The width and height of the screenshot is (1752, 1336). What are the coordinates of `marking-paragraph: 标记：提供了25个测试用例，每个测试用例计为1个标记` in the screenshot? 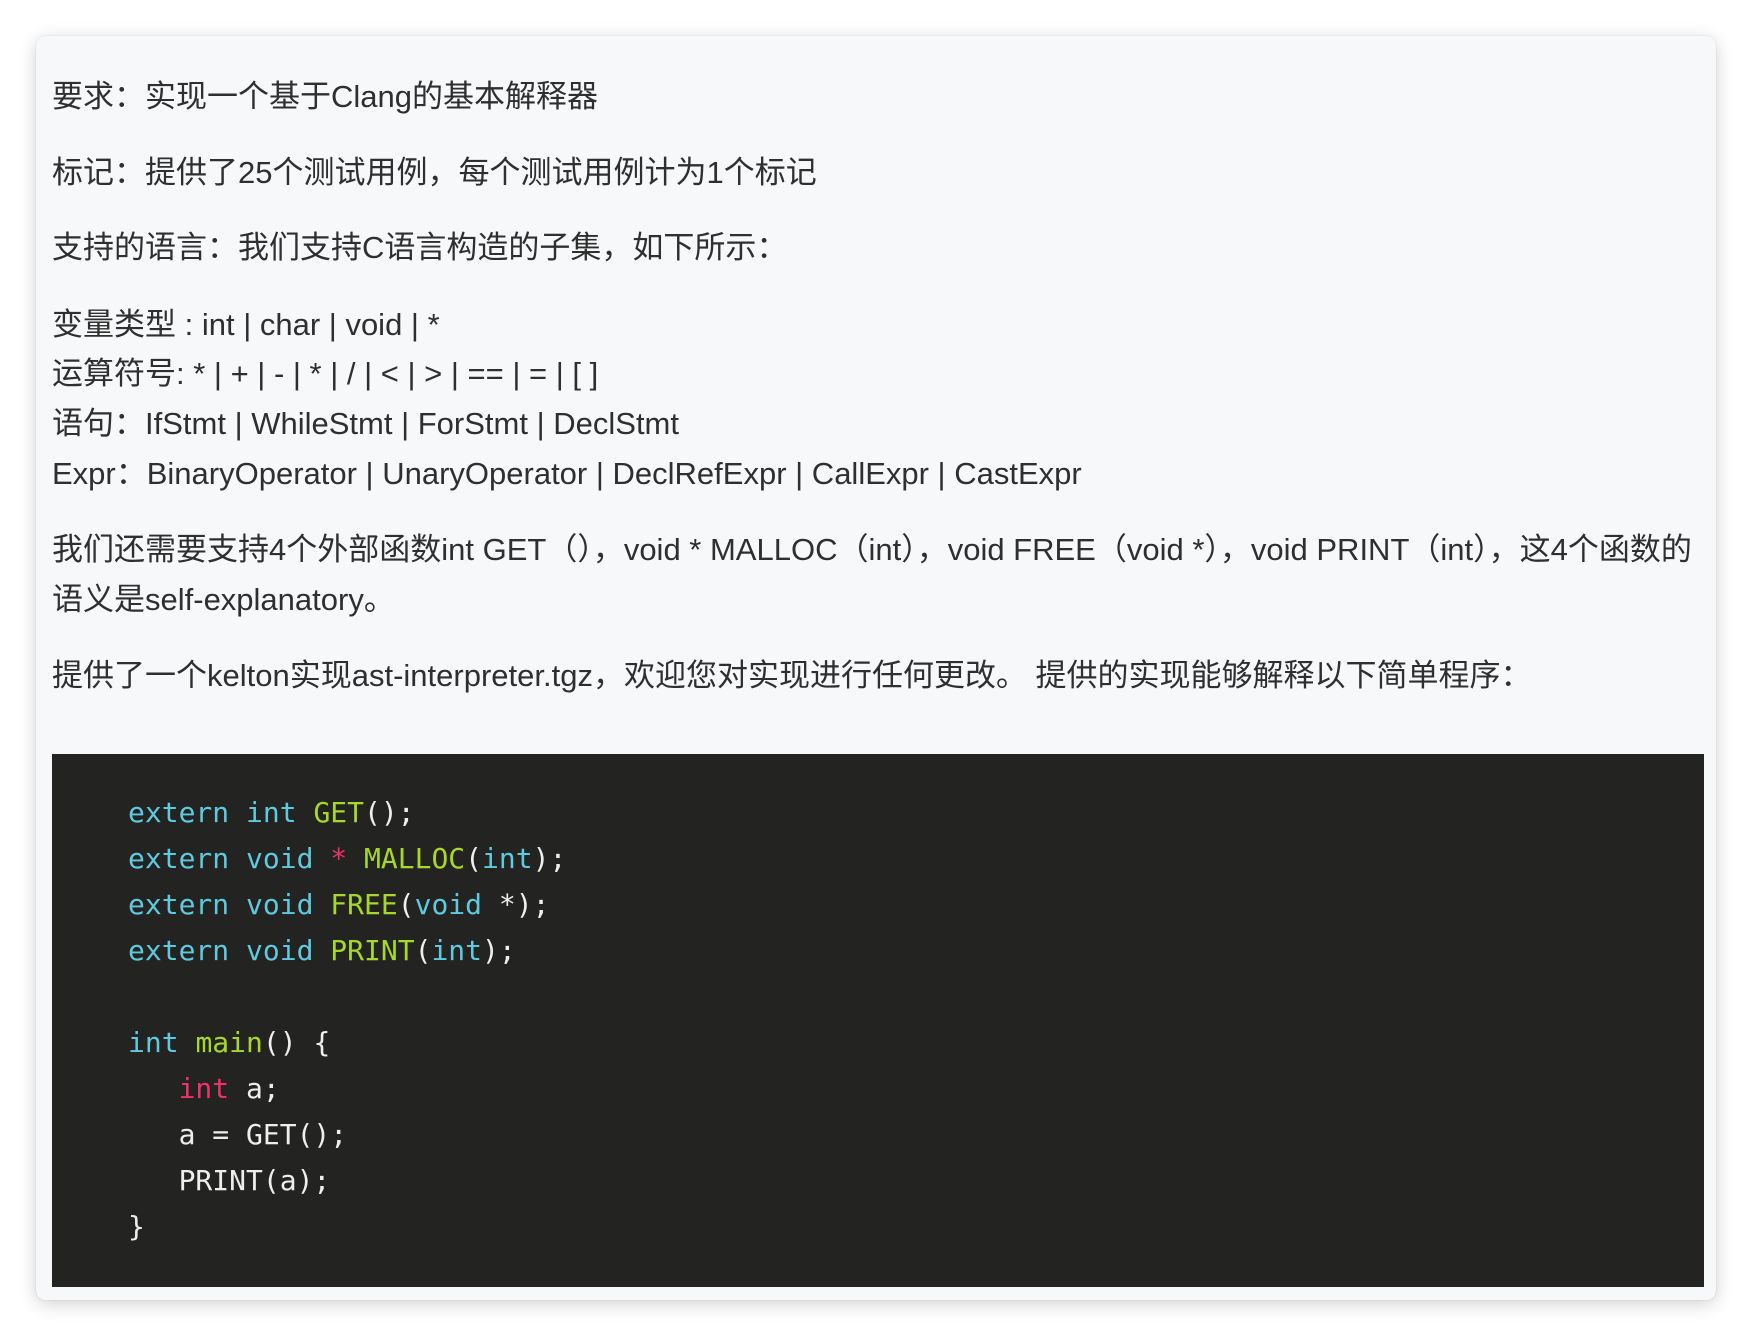 It's located at (434, 172).